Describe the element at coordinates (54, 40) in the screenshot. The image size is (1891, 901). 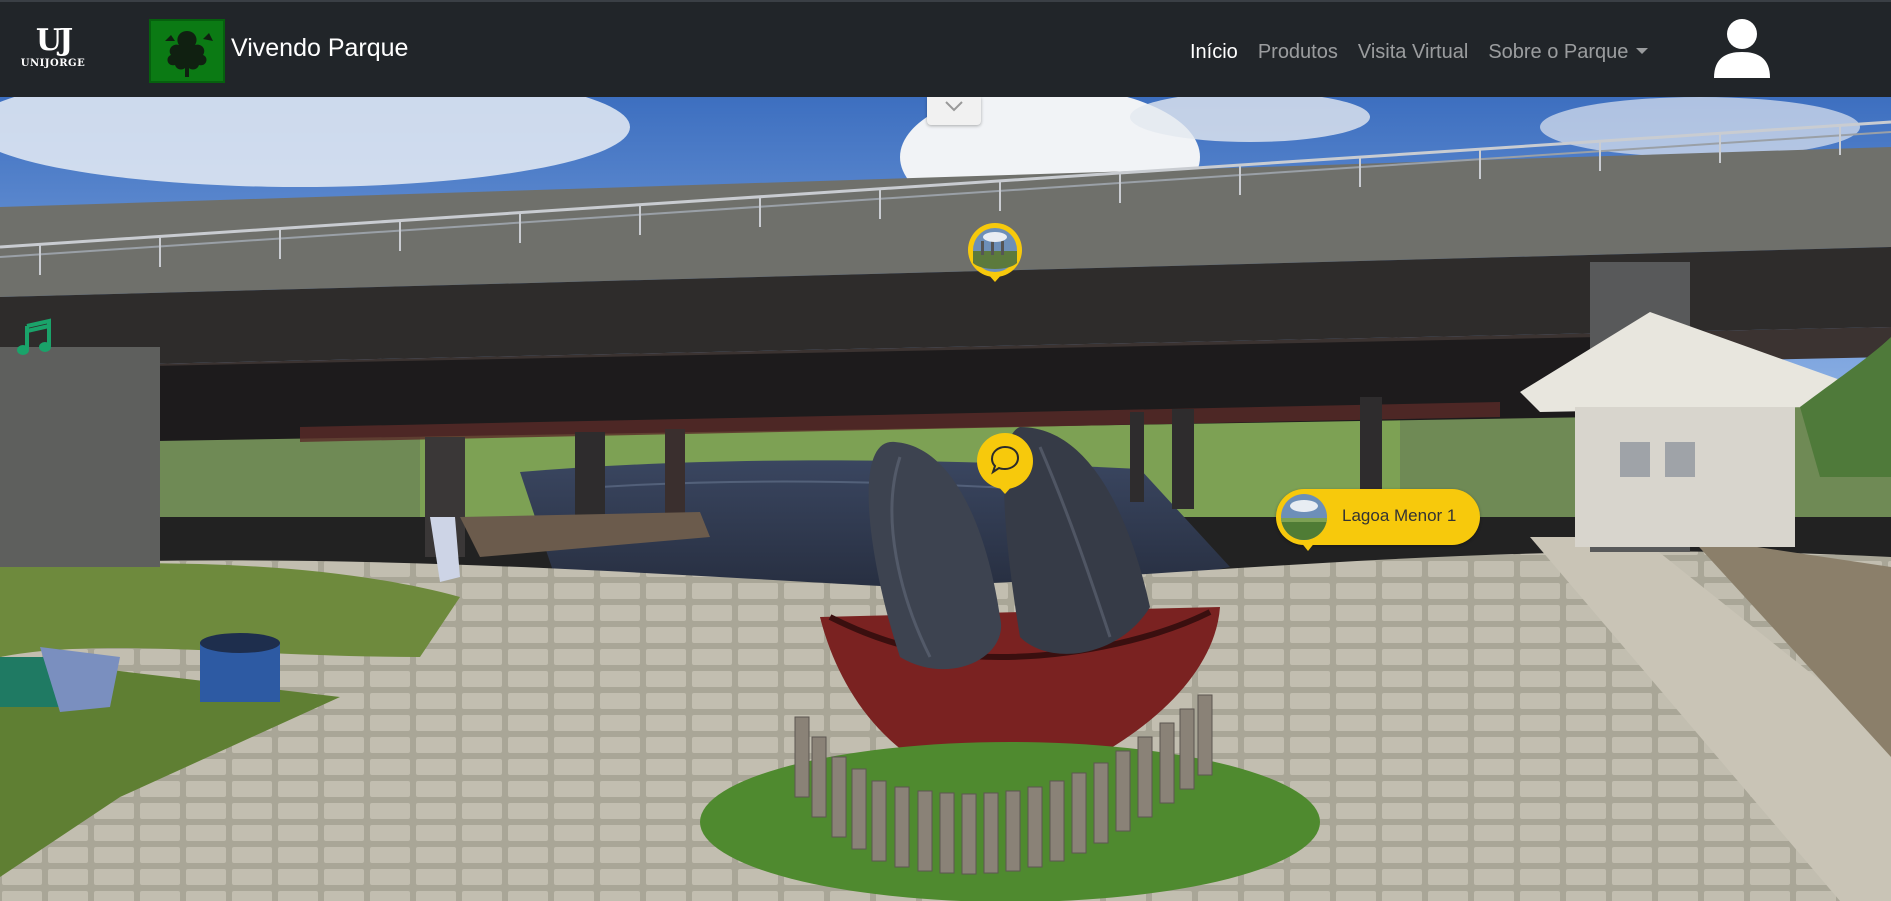
I see `logo-mark: UJ` at that location.